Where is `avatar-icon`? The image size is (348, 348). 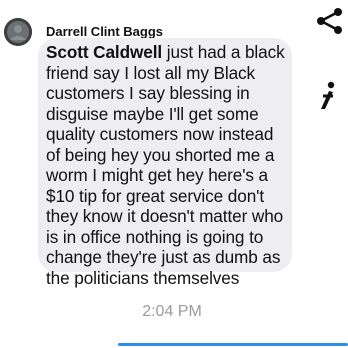 avatar-icon is located at coordinates (18, 32).